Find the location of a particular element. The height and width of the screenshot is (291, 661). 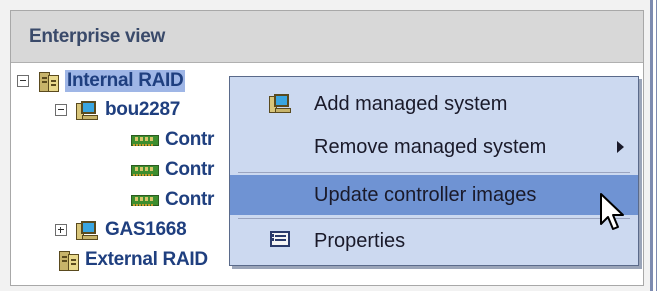

tree-node-gas1668: GAS1668 is located at coordinates (121, 230).